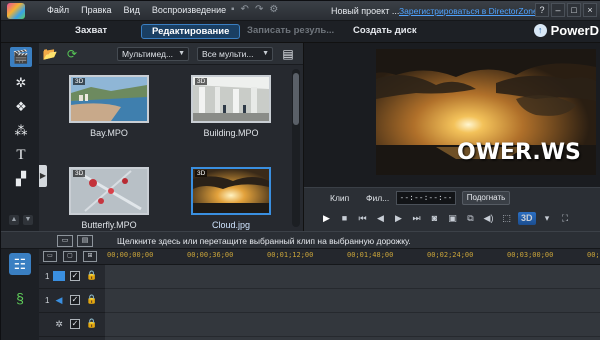 This screenshot has height=340, width=600. I want to click on clip-name: Cloud.jpg, so click(231, 225).